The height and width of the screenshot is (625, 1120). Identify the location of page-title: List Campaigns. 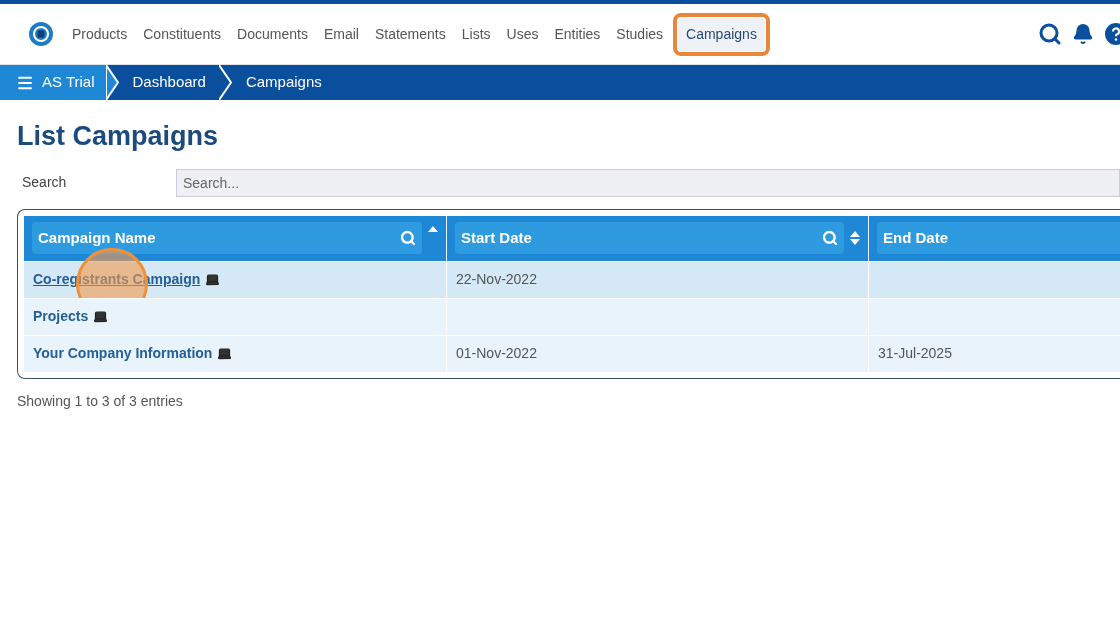
(118, 136).